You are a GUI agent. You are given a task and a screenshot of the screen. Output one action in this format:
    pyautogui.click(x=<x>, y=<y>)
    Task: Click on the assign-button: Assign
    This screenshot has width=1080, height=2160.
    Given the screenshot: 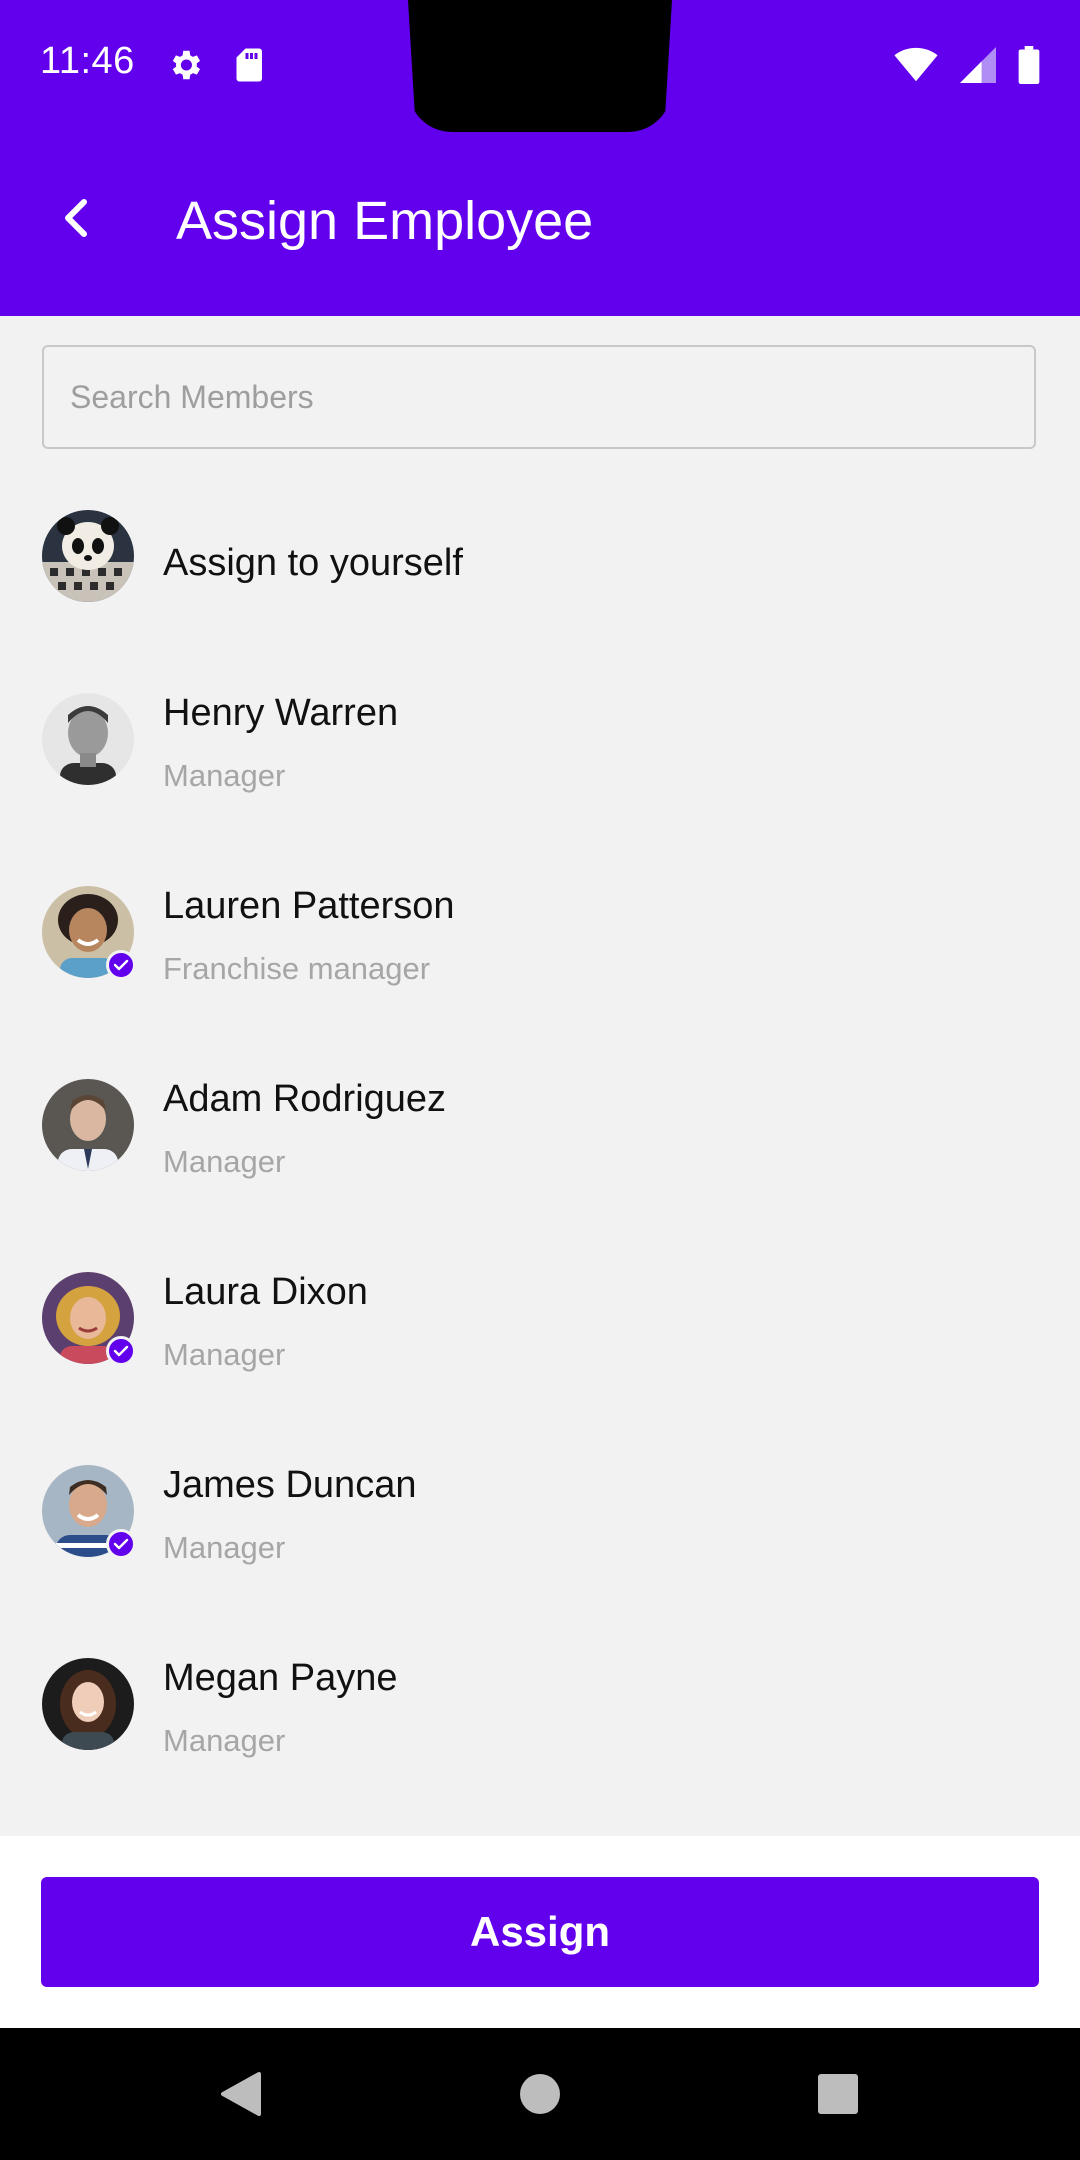 What is the action you would take?
    pyautogui.click(x=540, y=1932)
    